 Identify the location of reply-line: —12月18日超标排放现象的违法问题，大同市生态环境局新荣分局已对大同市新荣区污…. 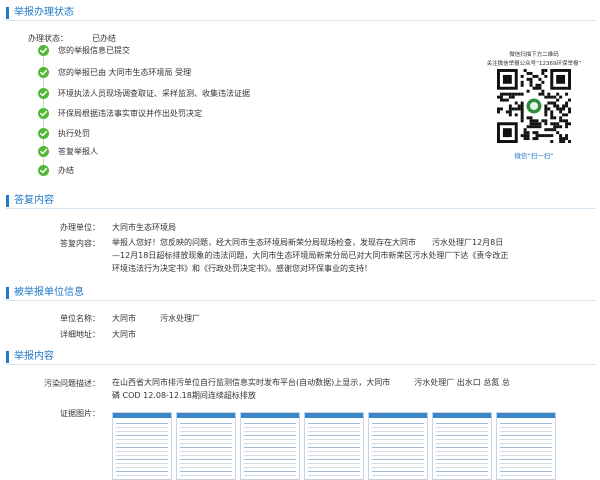
(310, 255).